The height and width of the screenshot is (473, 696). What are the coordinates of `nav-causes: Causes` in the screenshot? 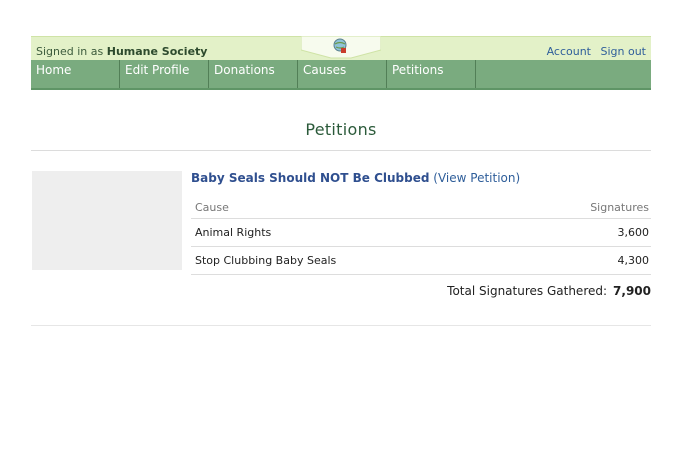 It's located at (342, 74).